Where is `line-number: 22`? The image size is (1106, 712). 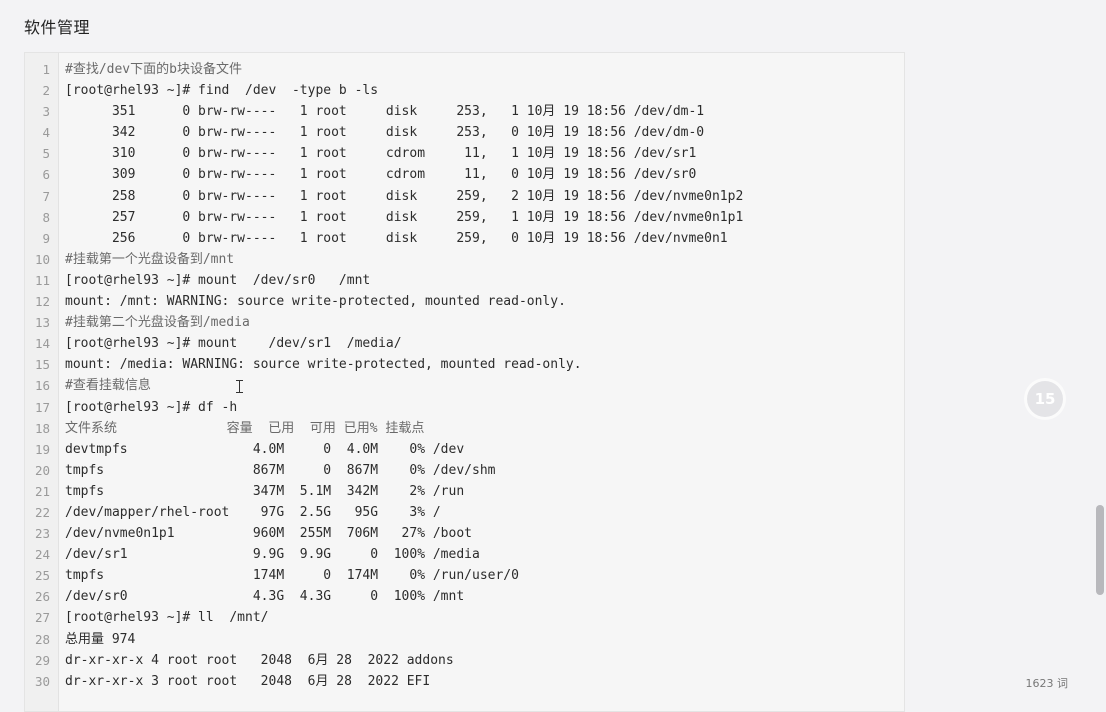
line-number: 22 is located at coordinates (42, 512).